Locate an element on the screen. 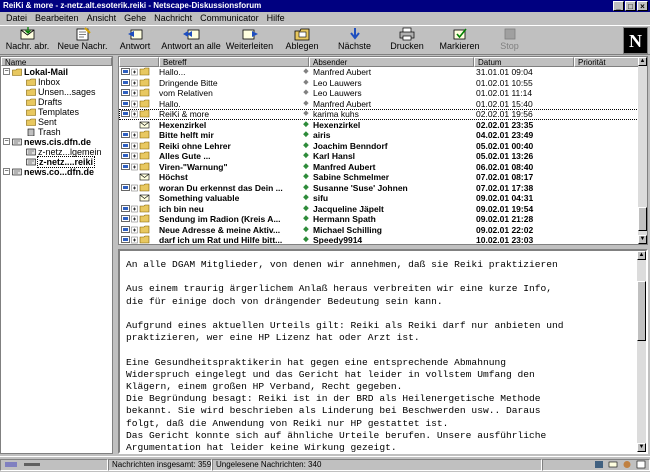  message-list-scrollbar: ▲ ▼ is located at coordinates (642, 150).